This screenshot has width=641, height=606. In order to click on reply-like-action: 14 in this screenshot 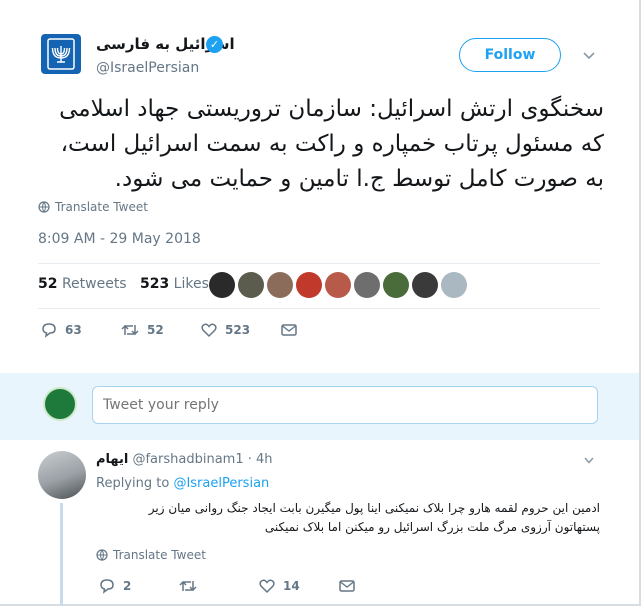, I will do `click(279, 586)`.